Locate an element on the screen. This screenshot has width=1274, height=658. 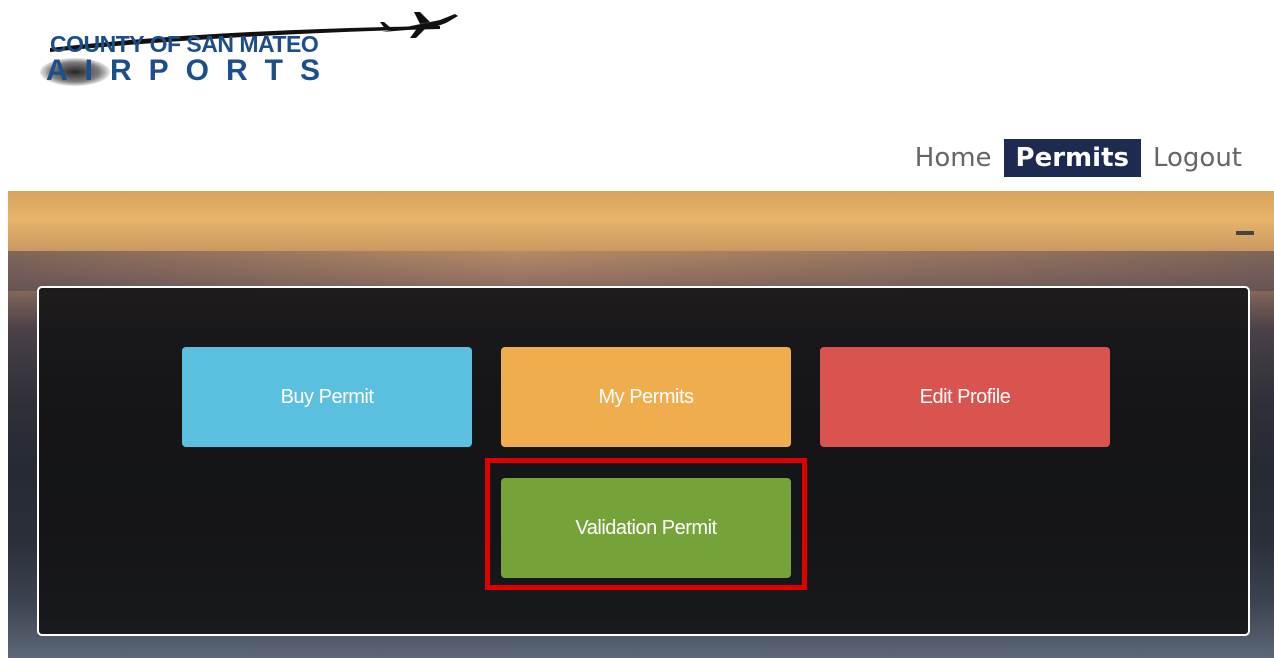
logo-bottom-text: AIRPORTS is located at coordinates (192, 70).